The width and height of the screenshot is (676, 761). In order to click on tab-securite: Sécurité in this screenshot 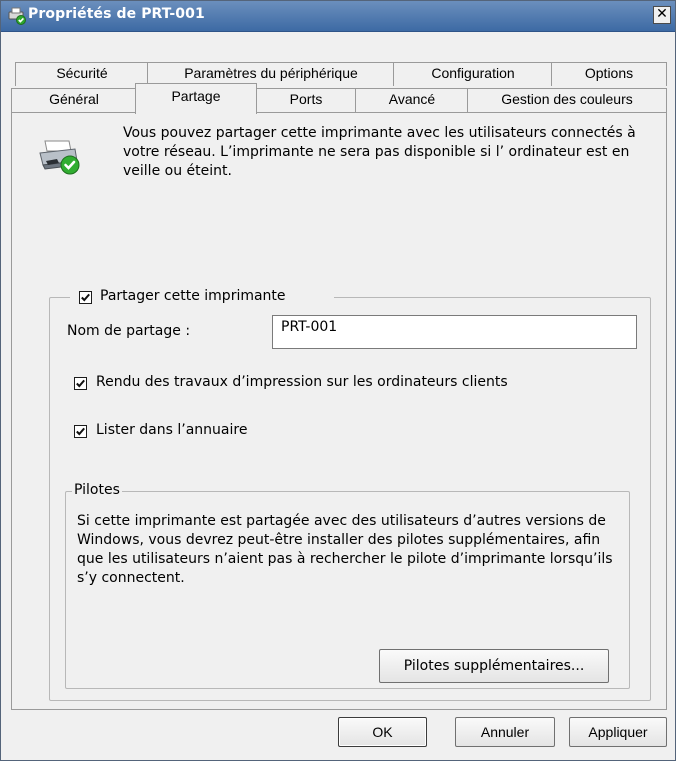, I will do `click(82, 74)`.